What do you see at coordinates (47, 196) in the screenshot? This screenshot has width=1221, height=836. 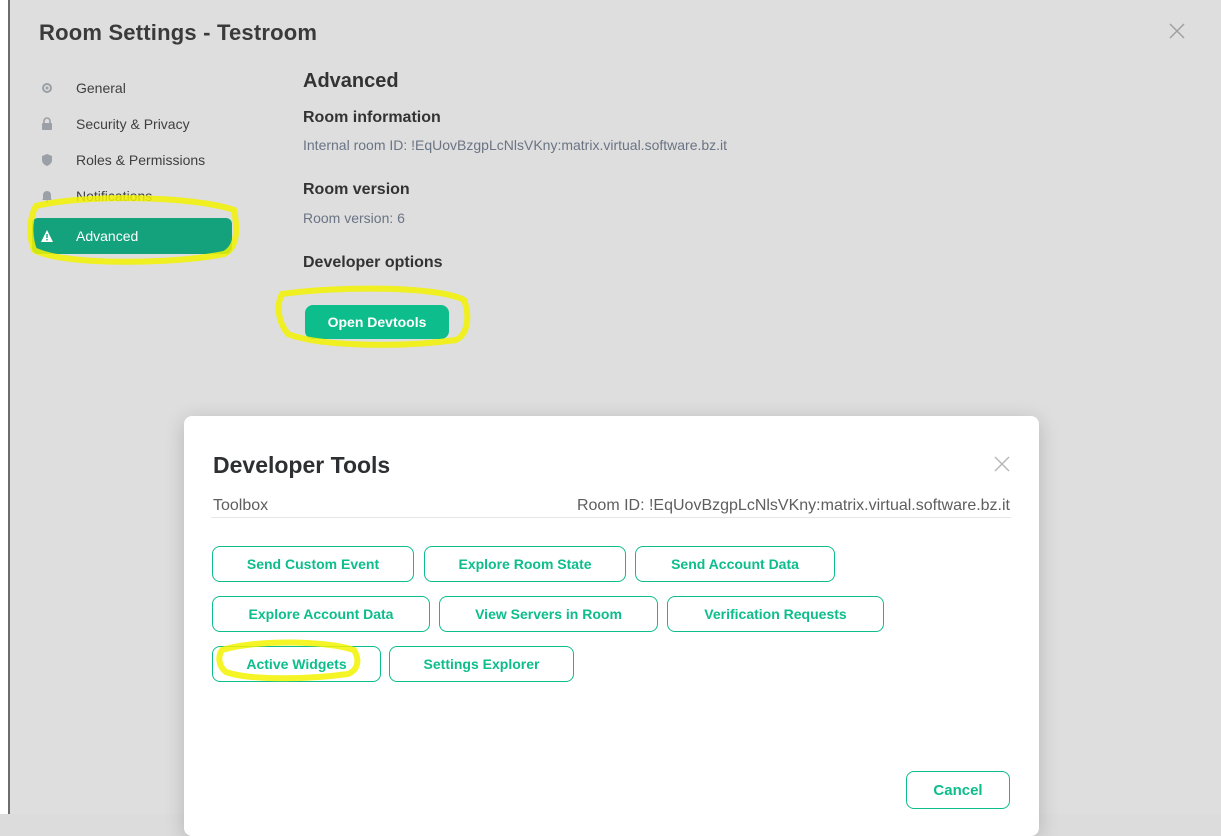 I see `bell-icon` at bounding box center [47, 196].